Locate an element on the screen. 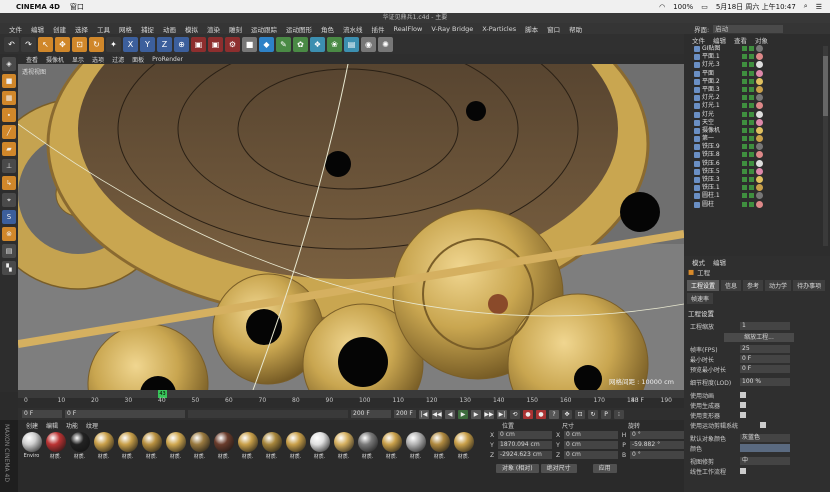  menu-item: 运动跟踪 is located at coordinates (264, 29).